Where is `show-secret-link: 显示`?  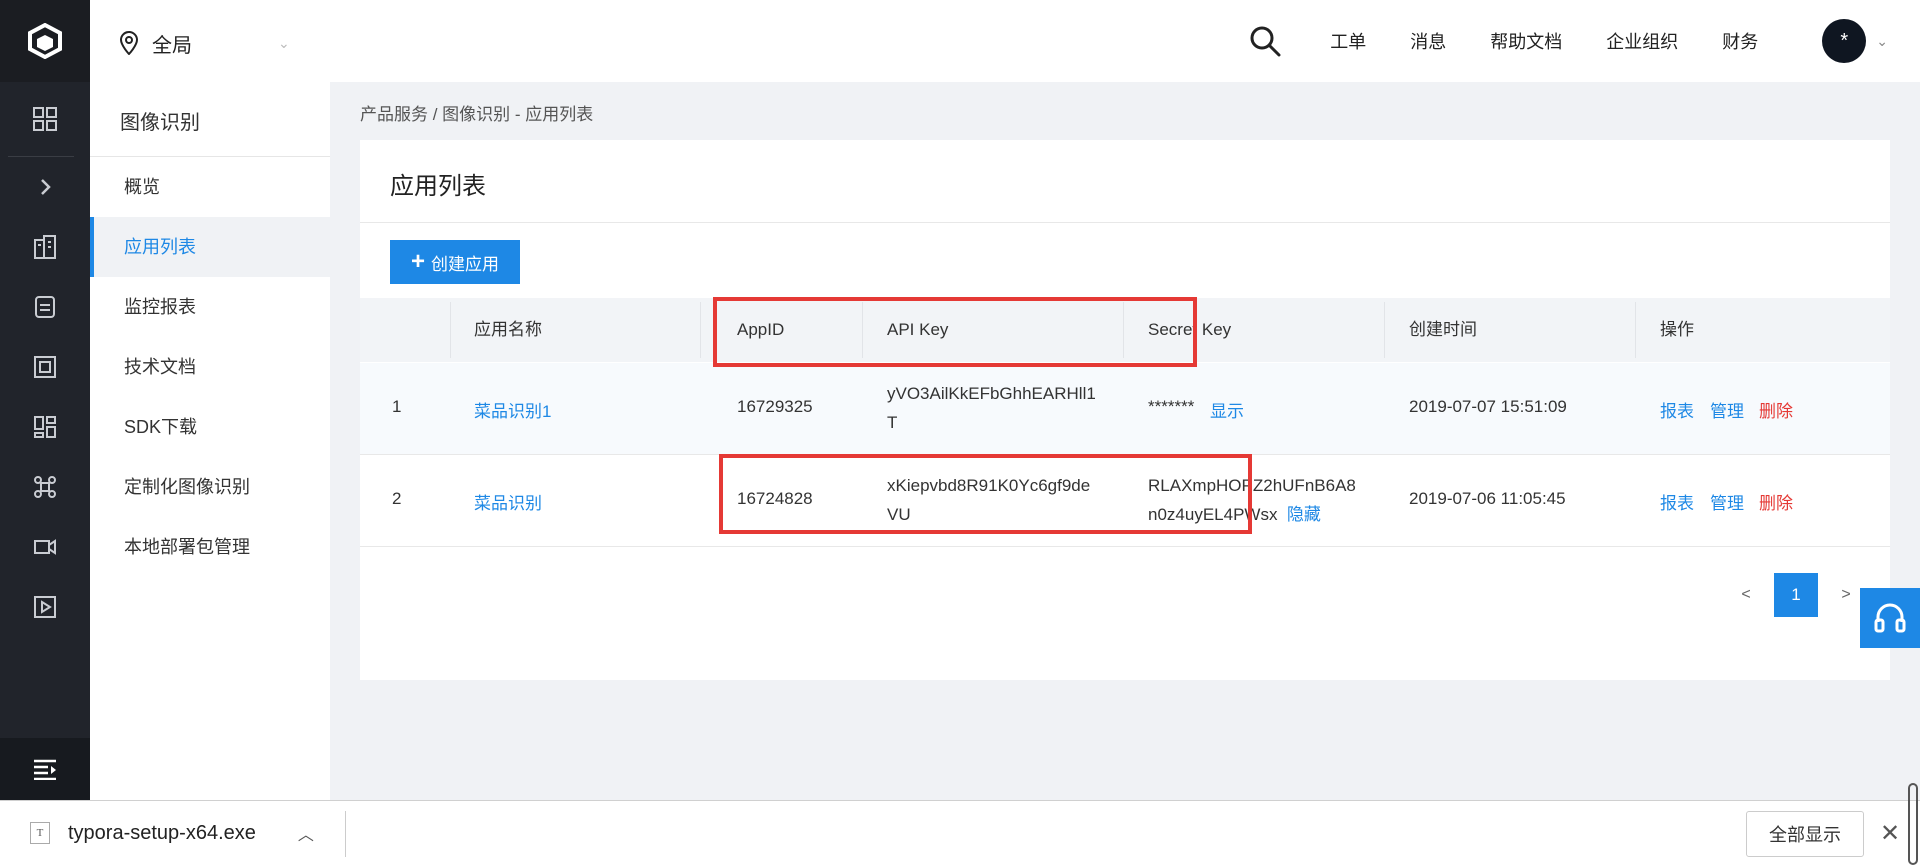
show-secret-link: 显示 is located at coordinates (1227, 409).